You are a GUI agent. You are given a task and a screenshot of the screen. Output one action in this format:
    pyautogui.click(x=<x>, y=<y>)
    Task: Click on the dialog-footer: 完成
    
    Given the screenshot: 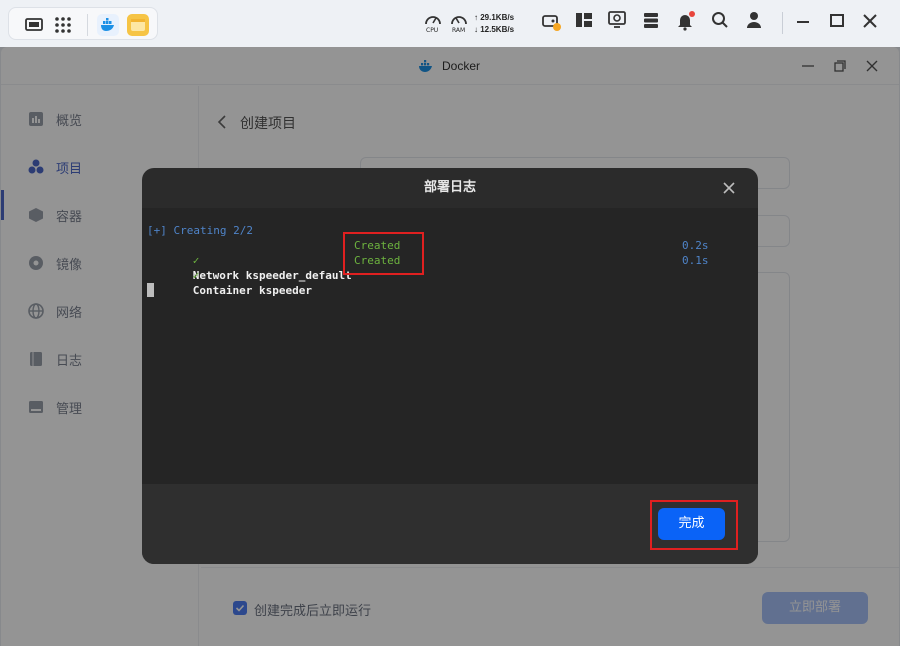 What is the action you would take?
    pyautogui.click(x=450, y=524)
    